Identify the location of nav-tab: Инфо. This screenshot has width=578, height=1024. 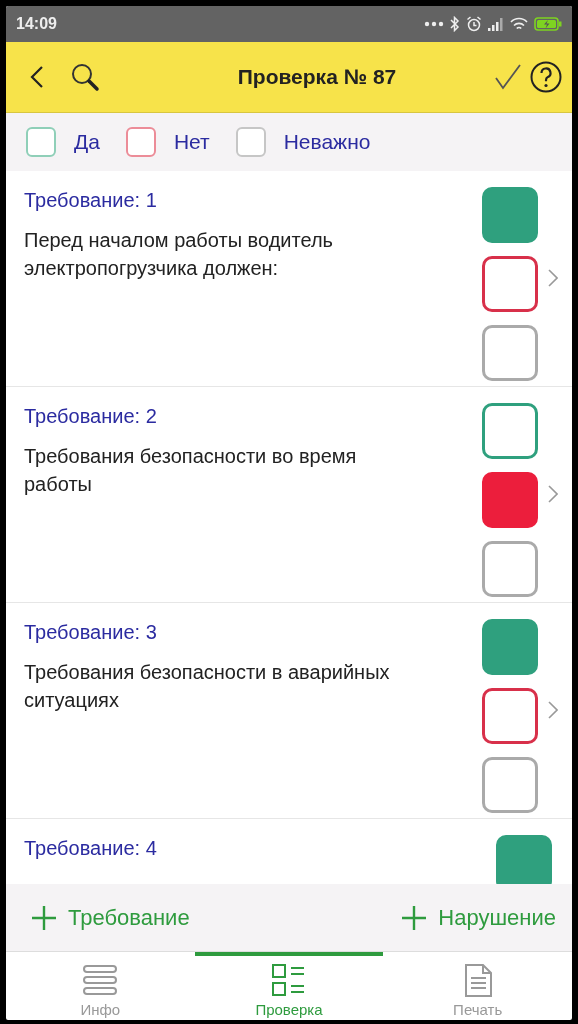
(100, 986).